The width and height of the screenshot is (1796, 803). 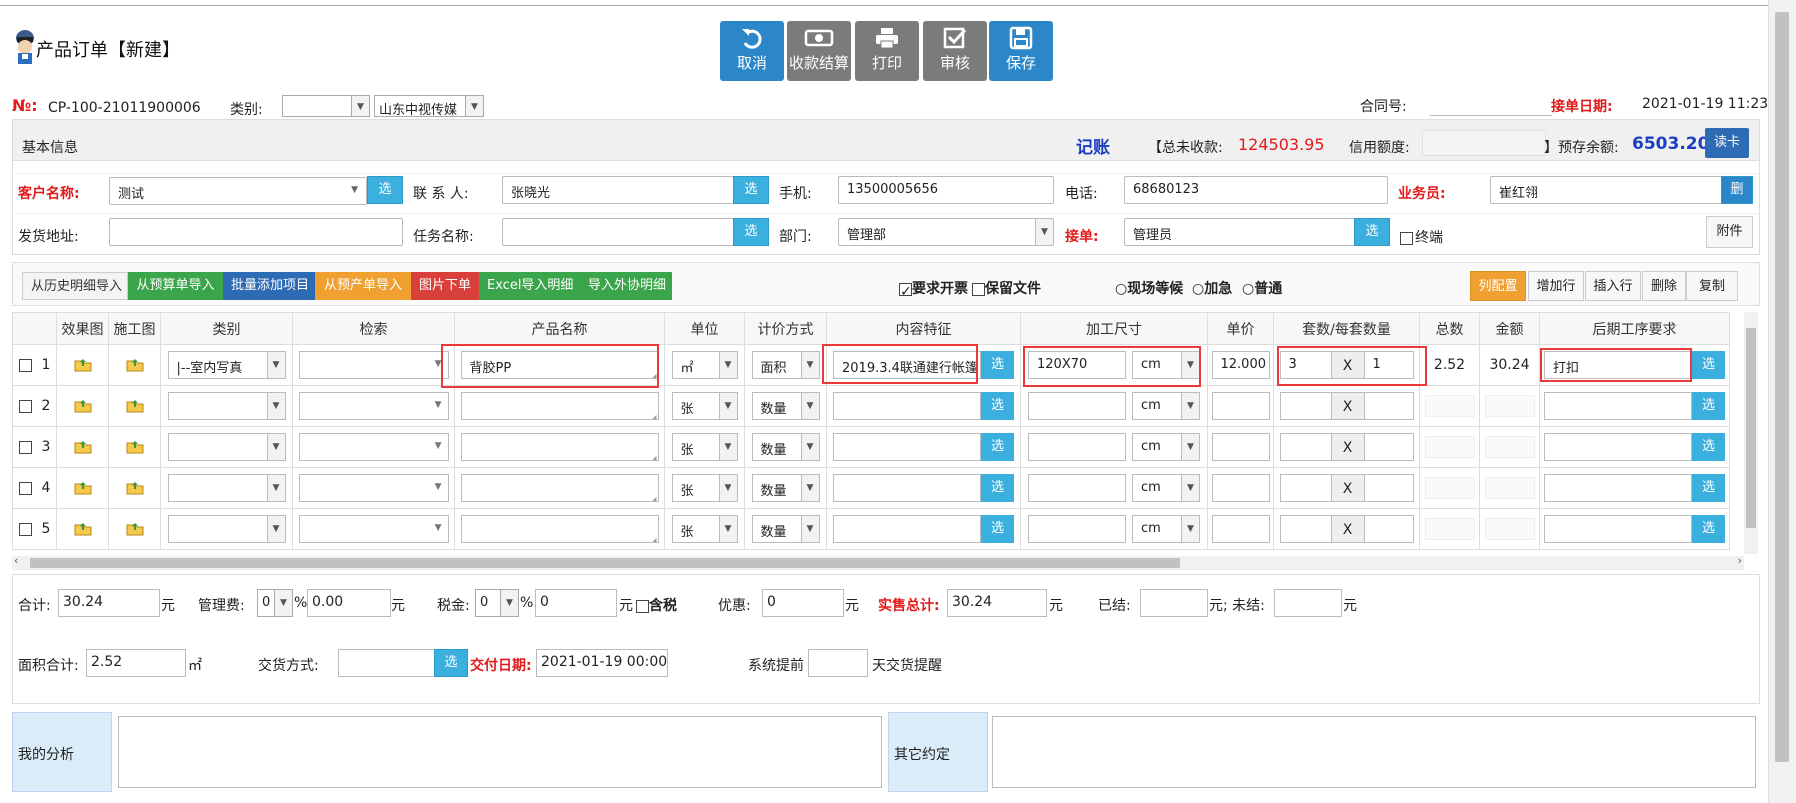 I want to click on task-input, so click(x=619, y=232).